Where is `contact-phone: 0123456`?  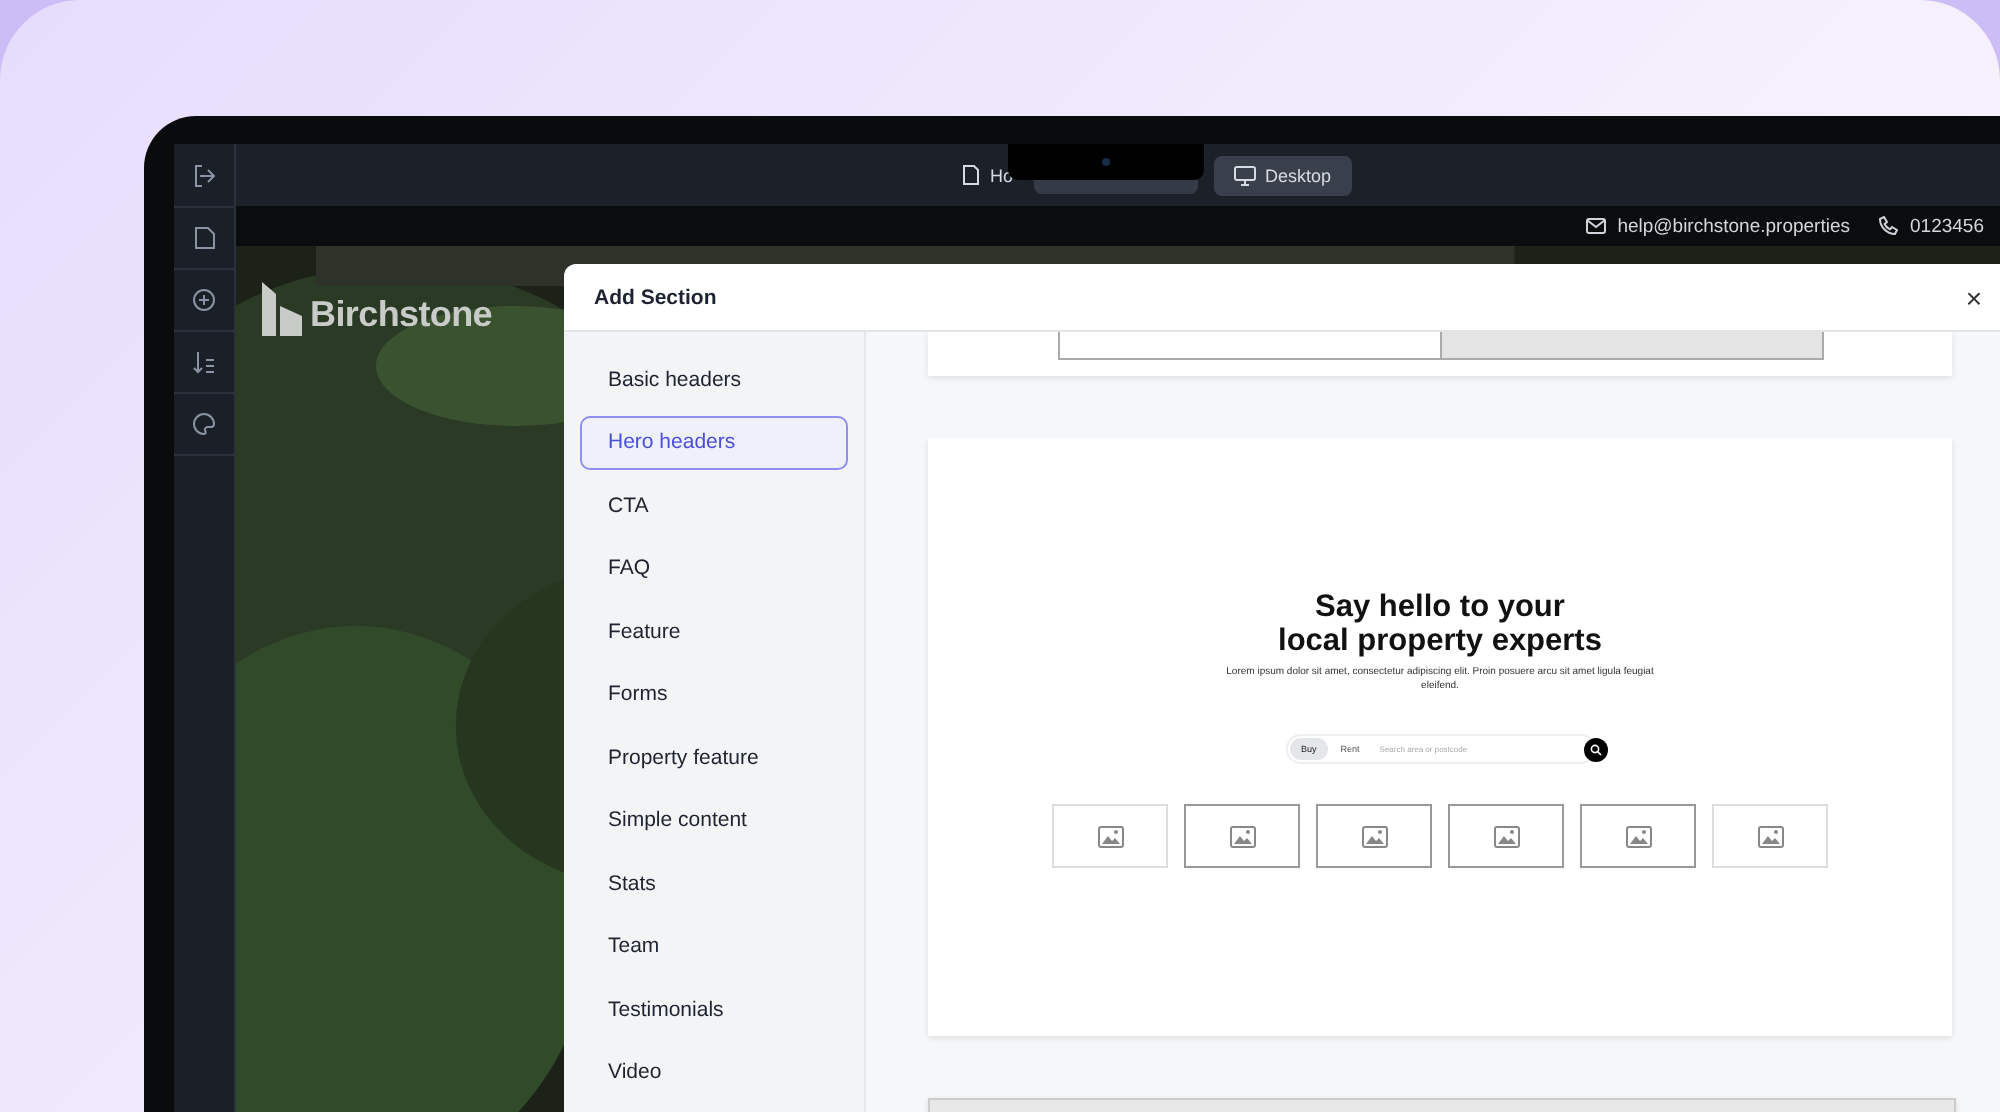 contact-phone: 0123456 is located at coordinates (1947, 226).